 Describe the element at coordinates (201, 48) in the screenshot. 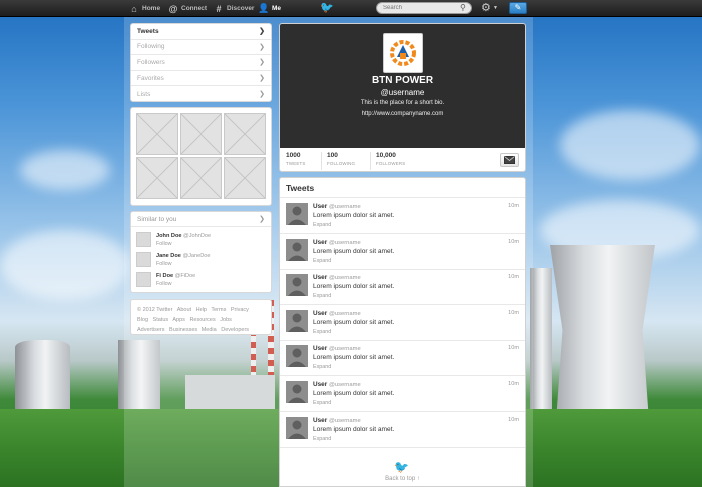

I see `sidebar-item-following: Following ❯` at that location.